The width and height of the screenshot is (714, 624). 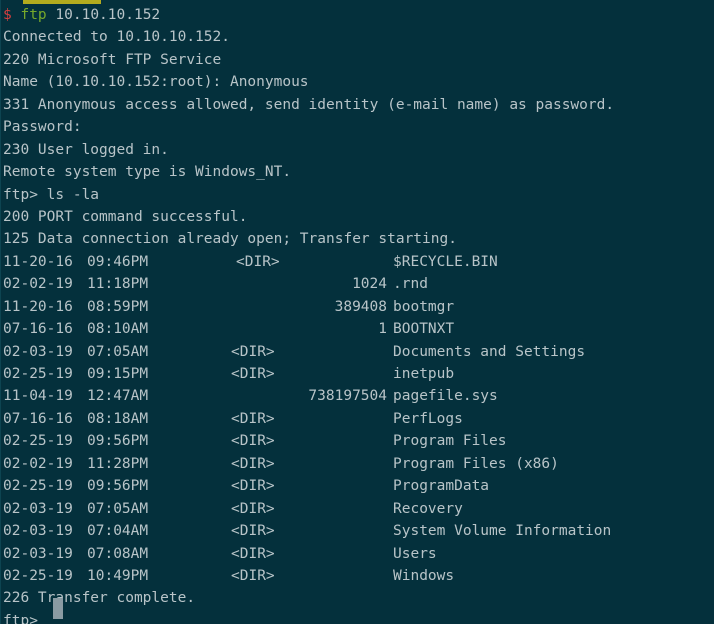 What do you see at coordinates (58, 608) in the screenshot?
I see `text-cursor` at bounding box center [58, 608].